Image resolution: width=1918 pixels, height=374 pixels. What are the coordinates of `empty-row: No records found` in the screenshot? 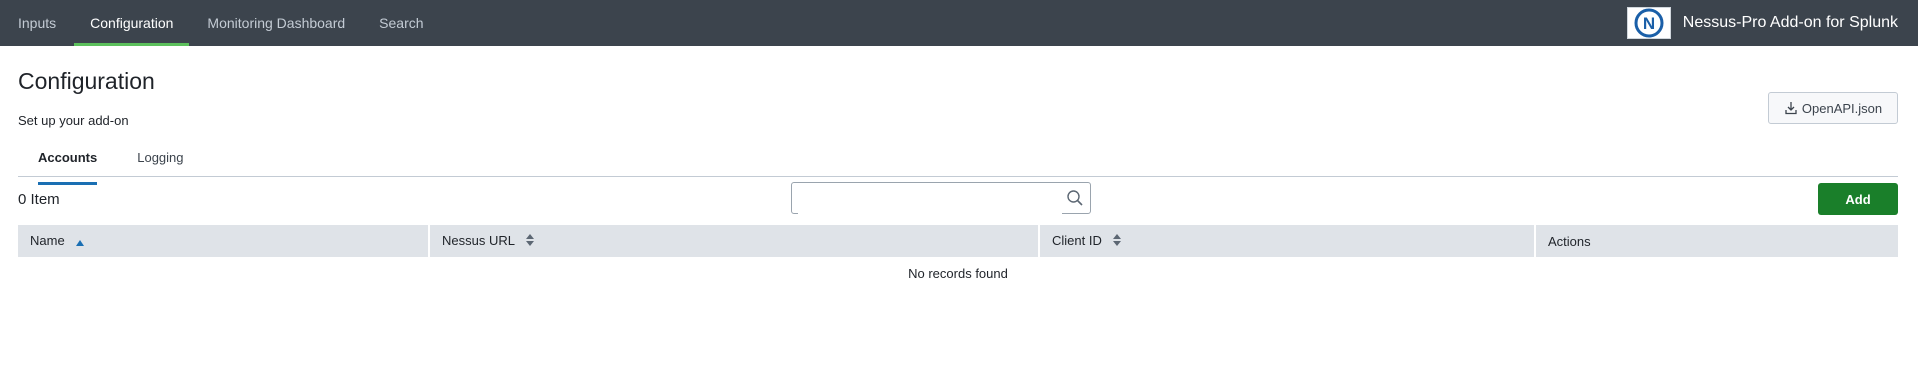 It's located at (958, 273).